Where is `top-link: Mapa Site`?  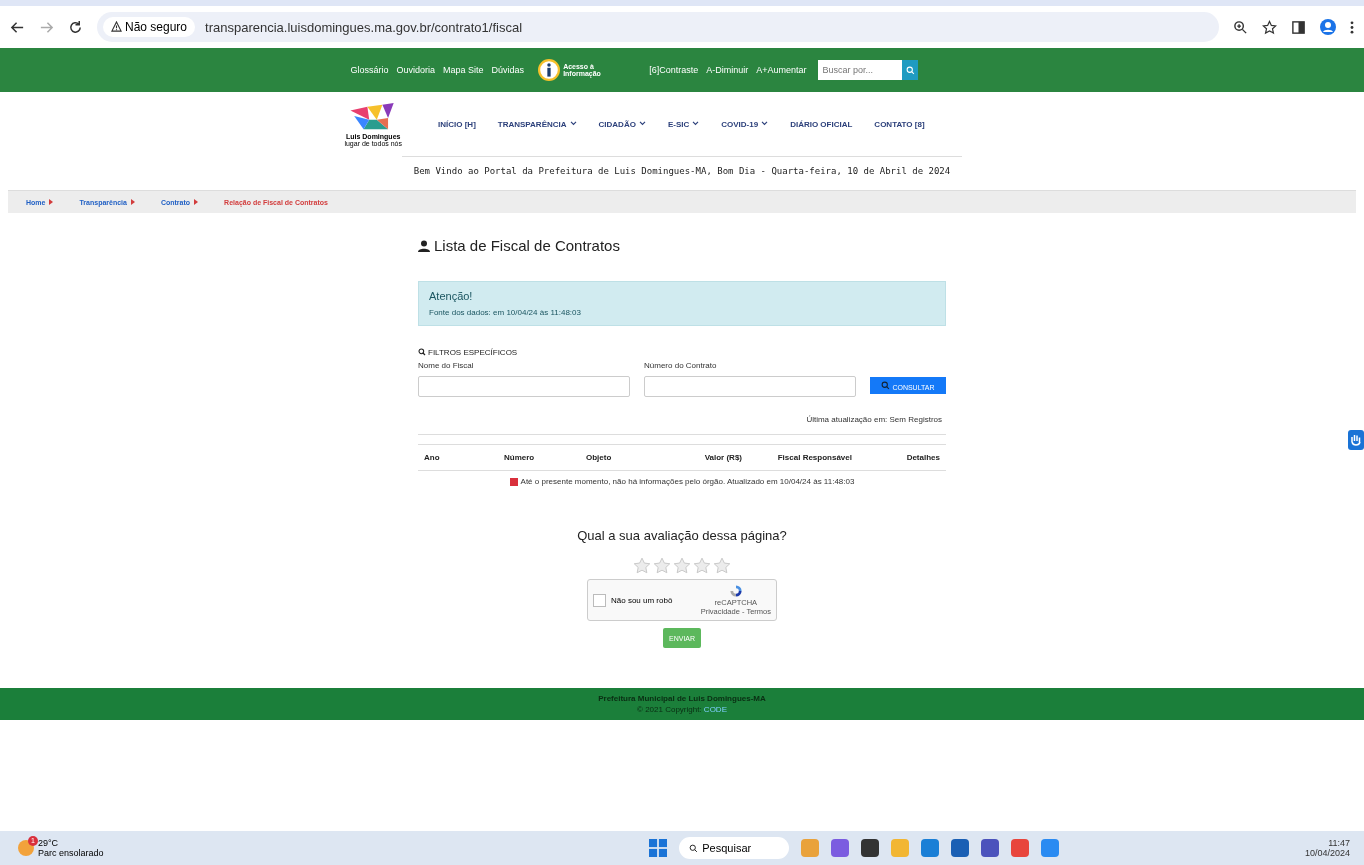
top-link: Mapa Site is located at coordinates (463, 70).